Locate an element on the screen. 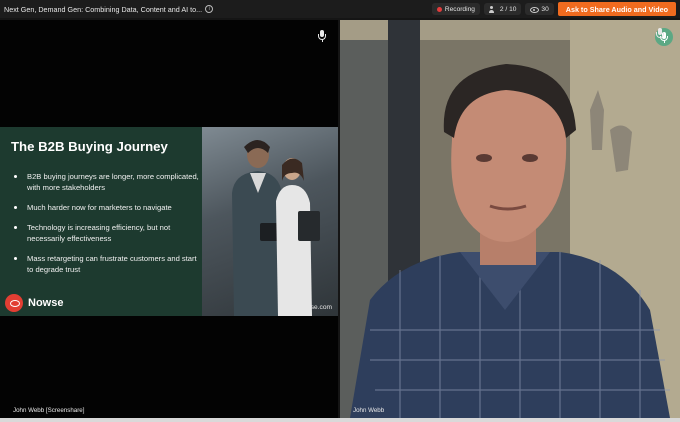 This screenshot has height=422, width=680. slide-photo is located at coordinates (270, 221).